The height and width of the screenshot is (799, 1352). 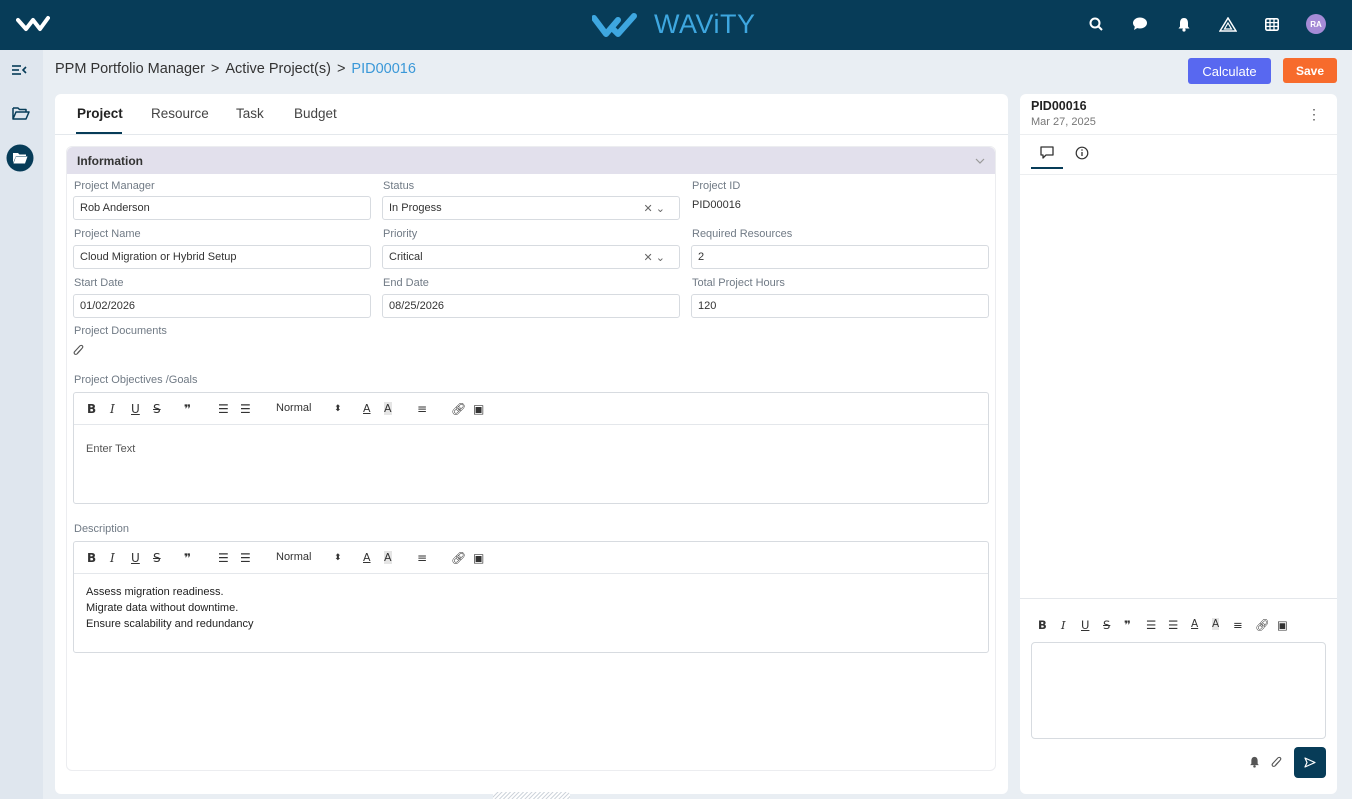 I want to click on tab-budget: Budget, so click(x=315, y=113).